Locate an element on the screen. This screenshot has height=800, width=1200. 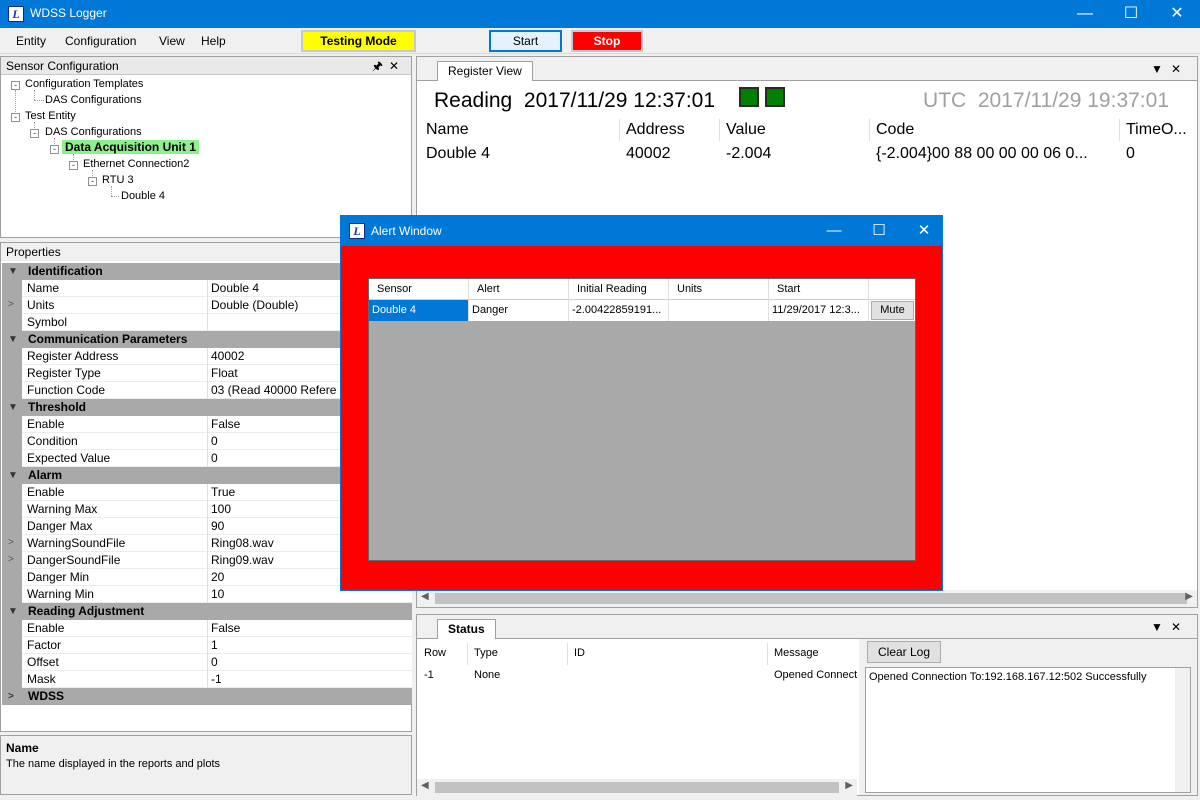
tab-status: Status is located at coordinates (466, 629).